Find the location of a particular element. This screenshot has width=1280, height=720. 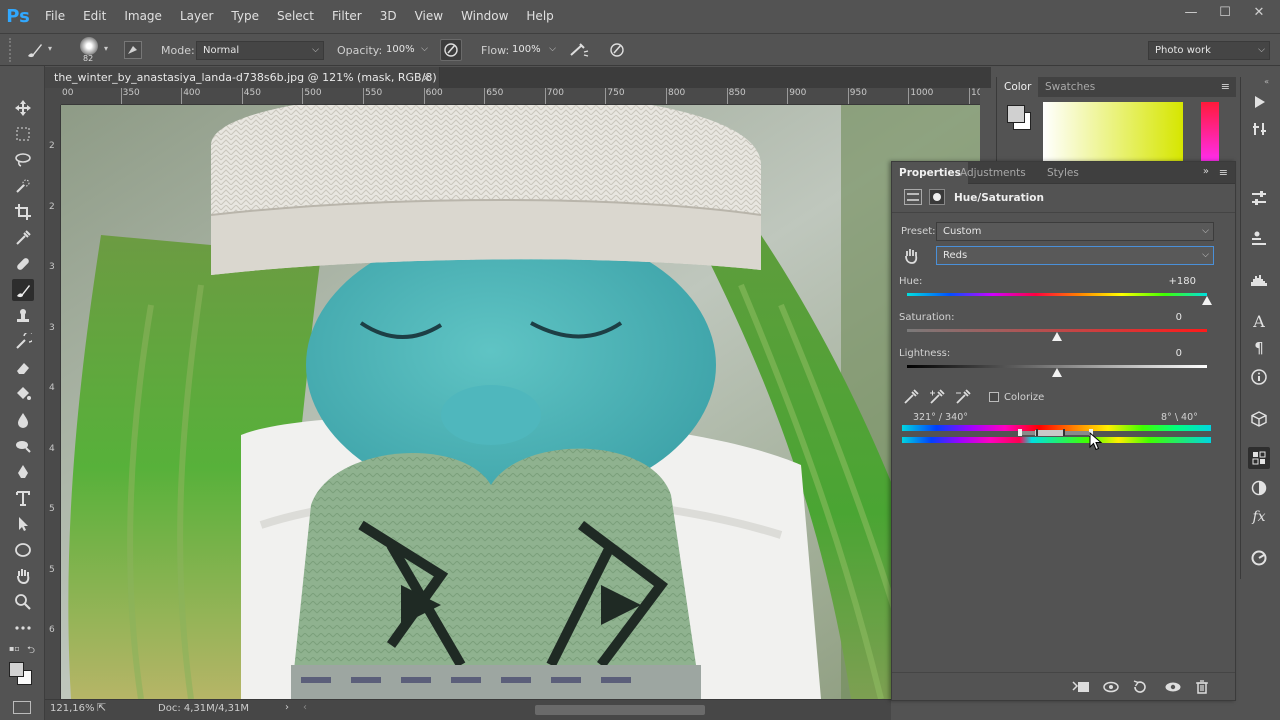

status-arrow-icon: › is located at coordinates (287, 707).